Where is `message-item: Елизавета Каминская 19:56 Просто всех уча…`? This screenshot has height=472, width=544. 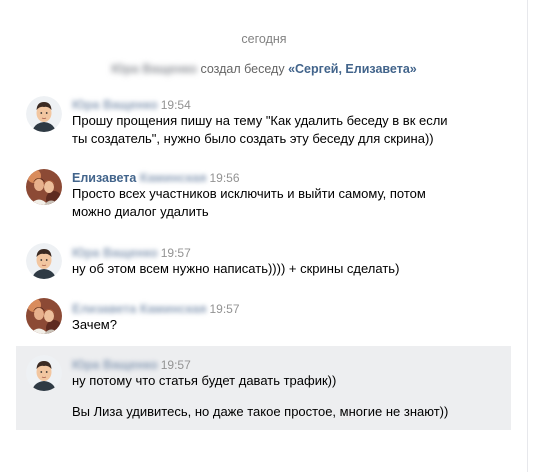
message-item: Елизавета Каминская 19:56 Просто всех уча… is located at coordinates (263, 196).